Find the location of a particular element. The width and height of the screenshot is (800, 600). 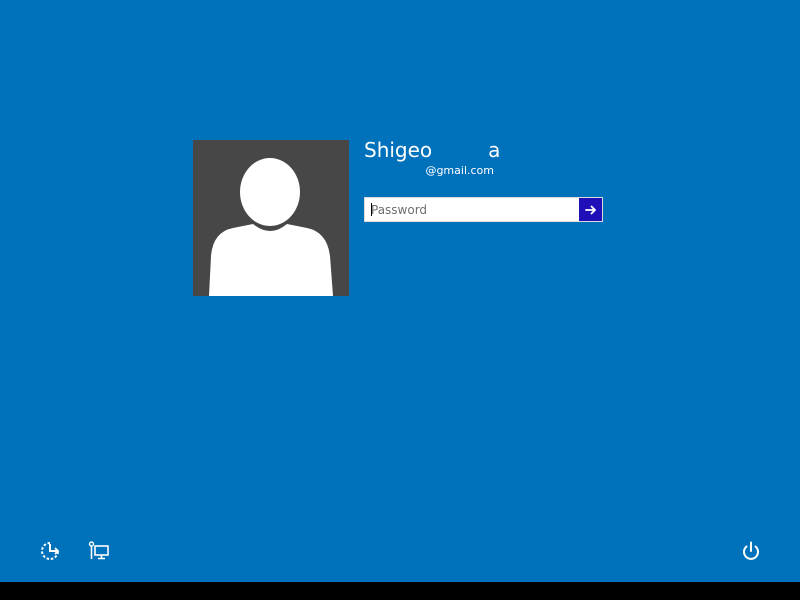

power-button is located at coordinates (751, 551).